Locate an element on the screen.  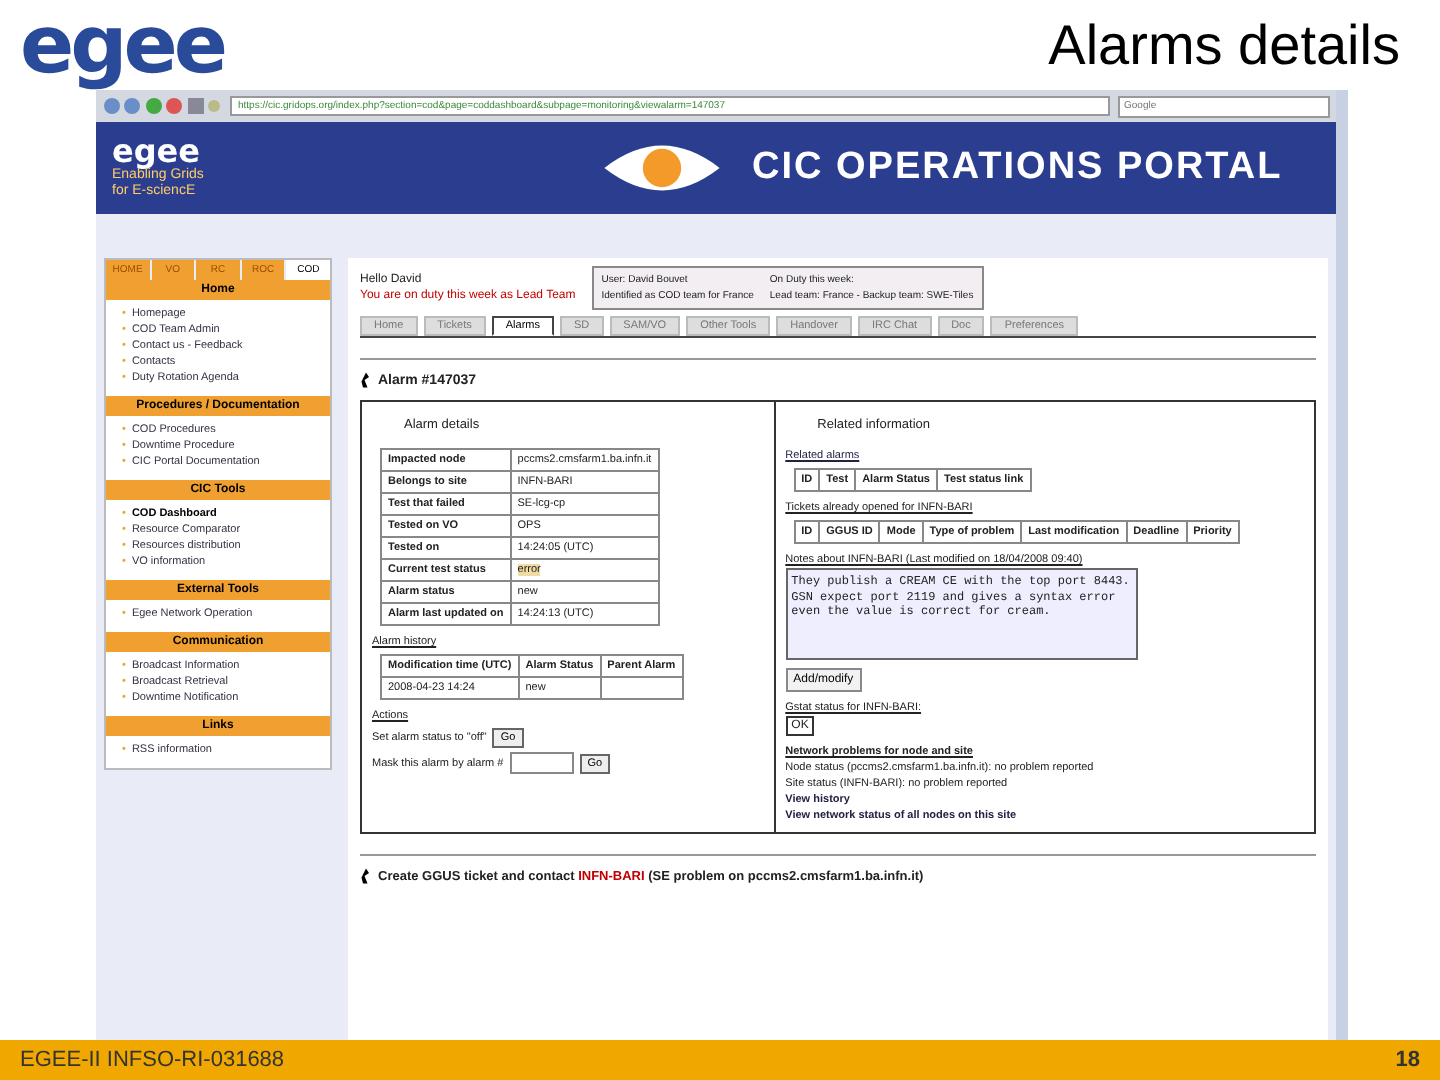
navigation-icons is located at coordinates (162, 106).